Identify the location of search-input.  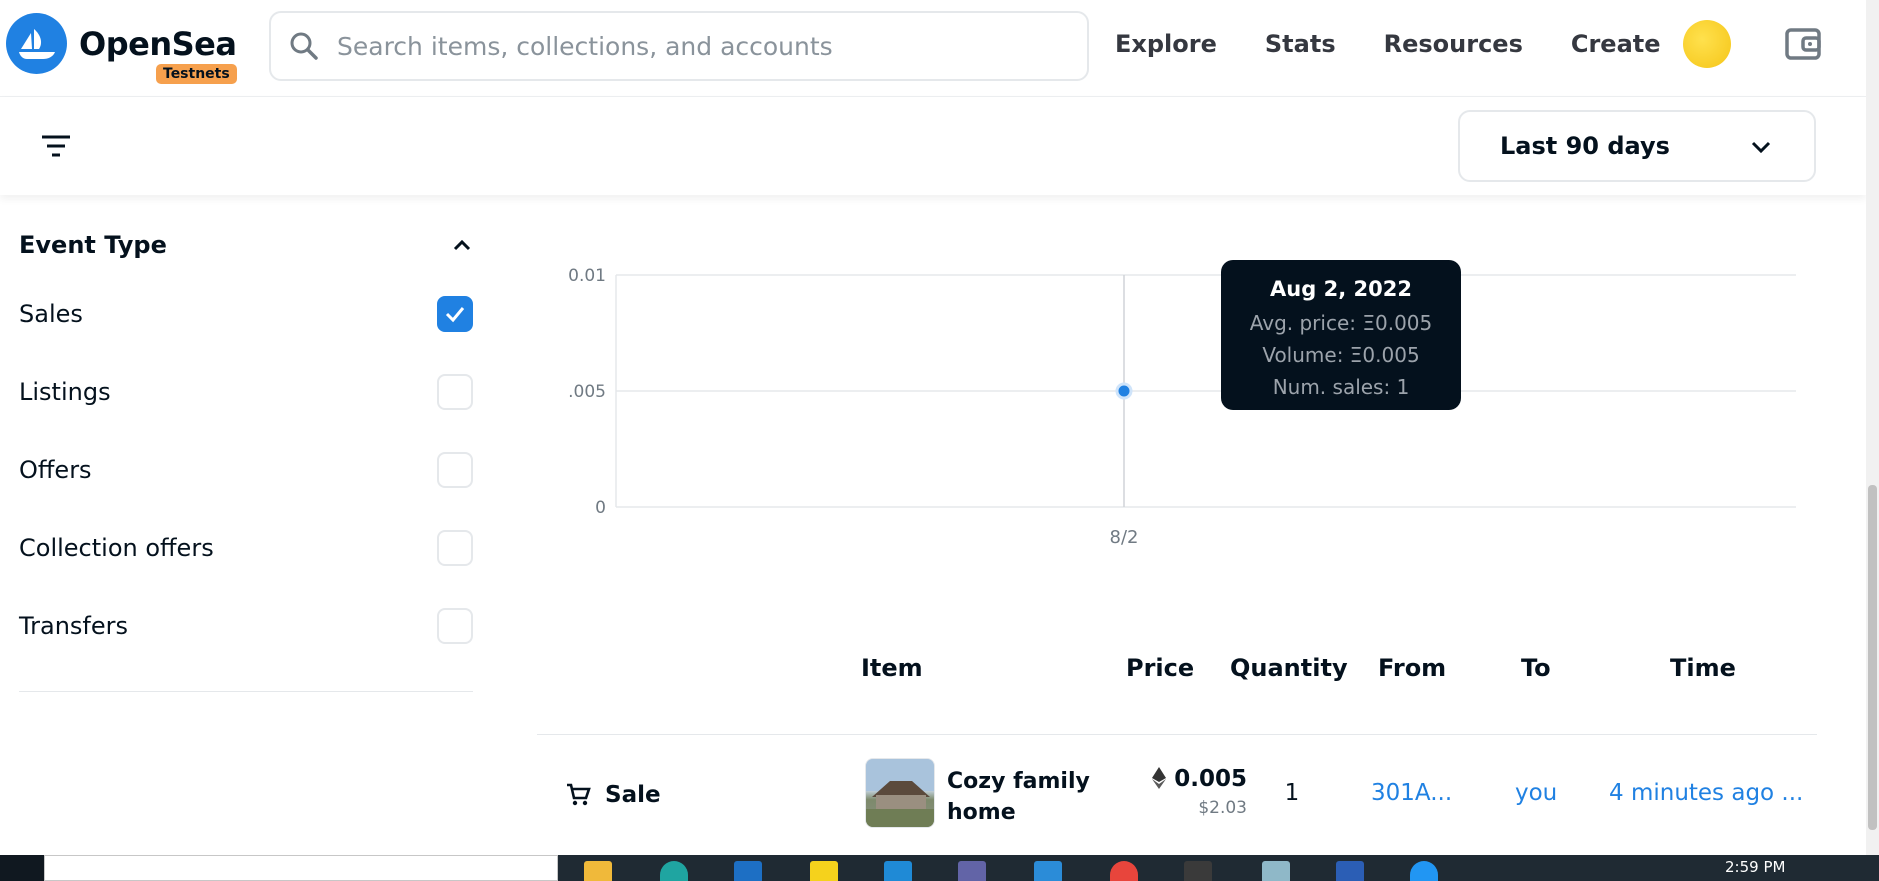
(687, 46).